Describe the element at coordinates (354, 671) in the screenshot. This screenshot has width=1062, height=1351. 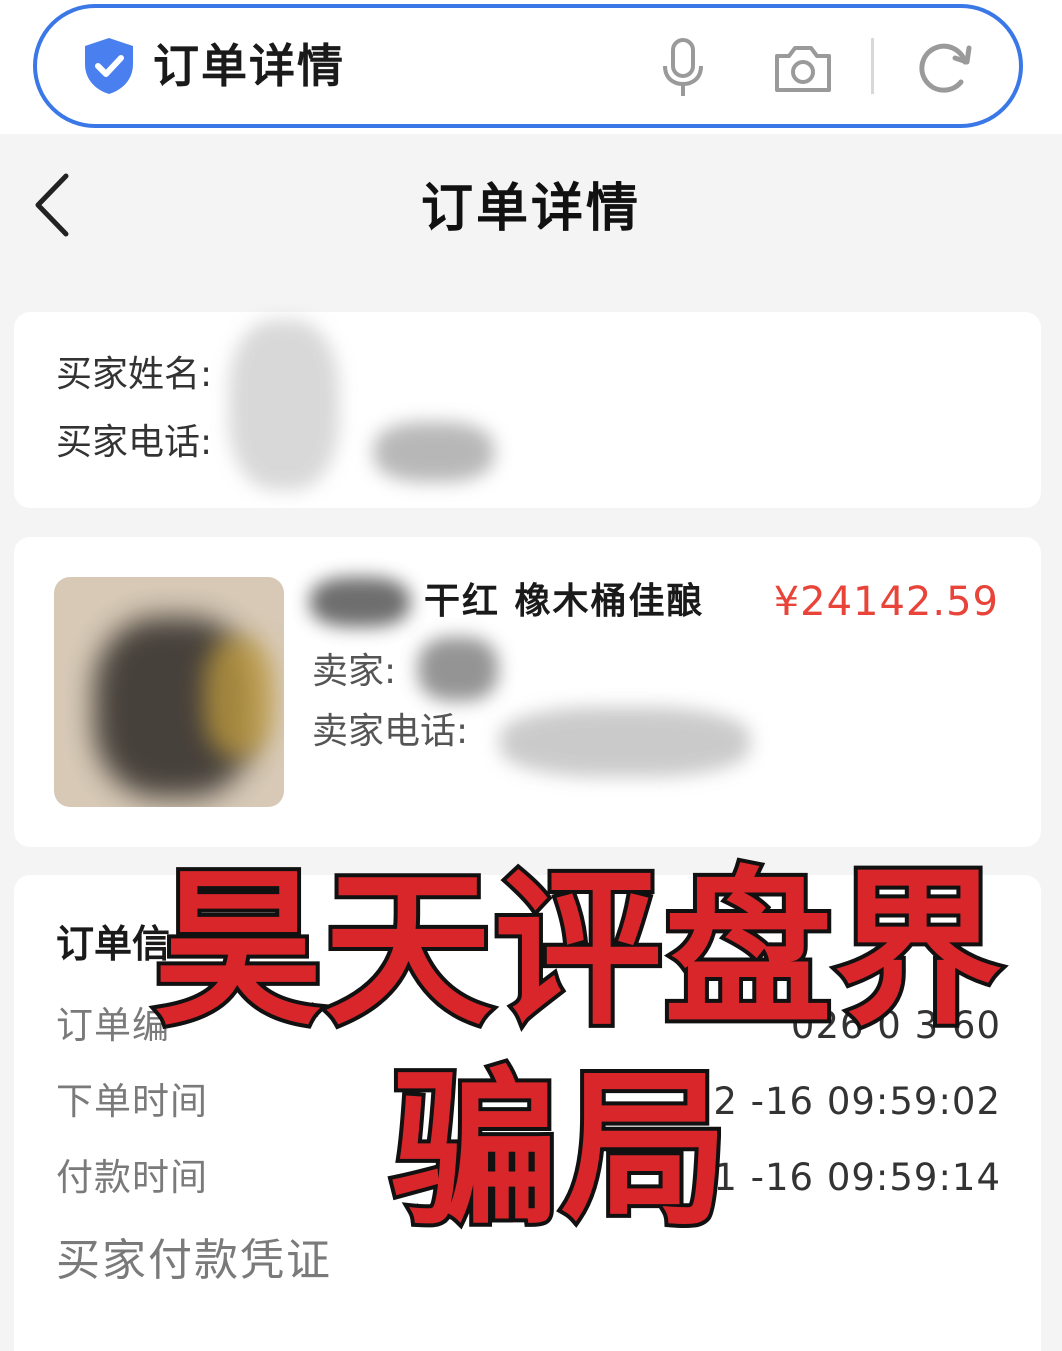
I see `seller-label: 卖家:` at that location.